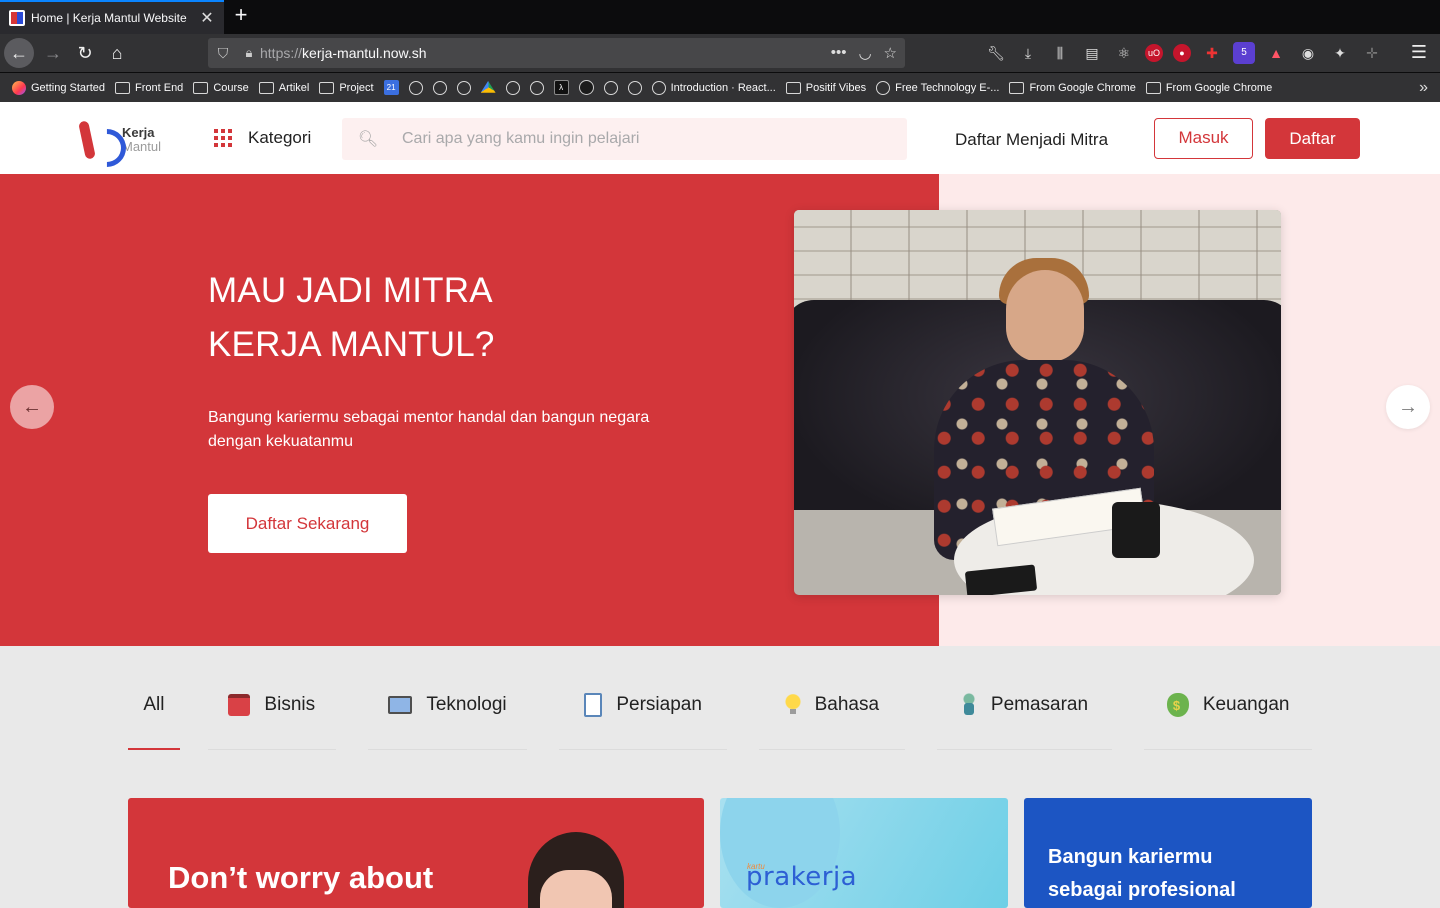 The height and width of the screenshot is (908, 1440). I want to click on tab-label: Teknologi, so click(466, 704).